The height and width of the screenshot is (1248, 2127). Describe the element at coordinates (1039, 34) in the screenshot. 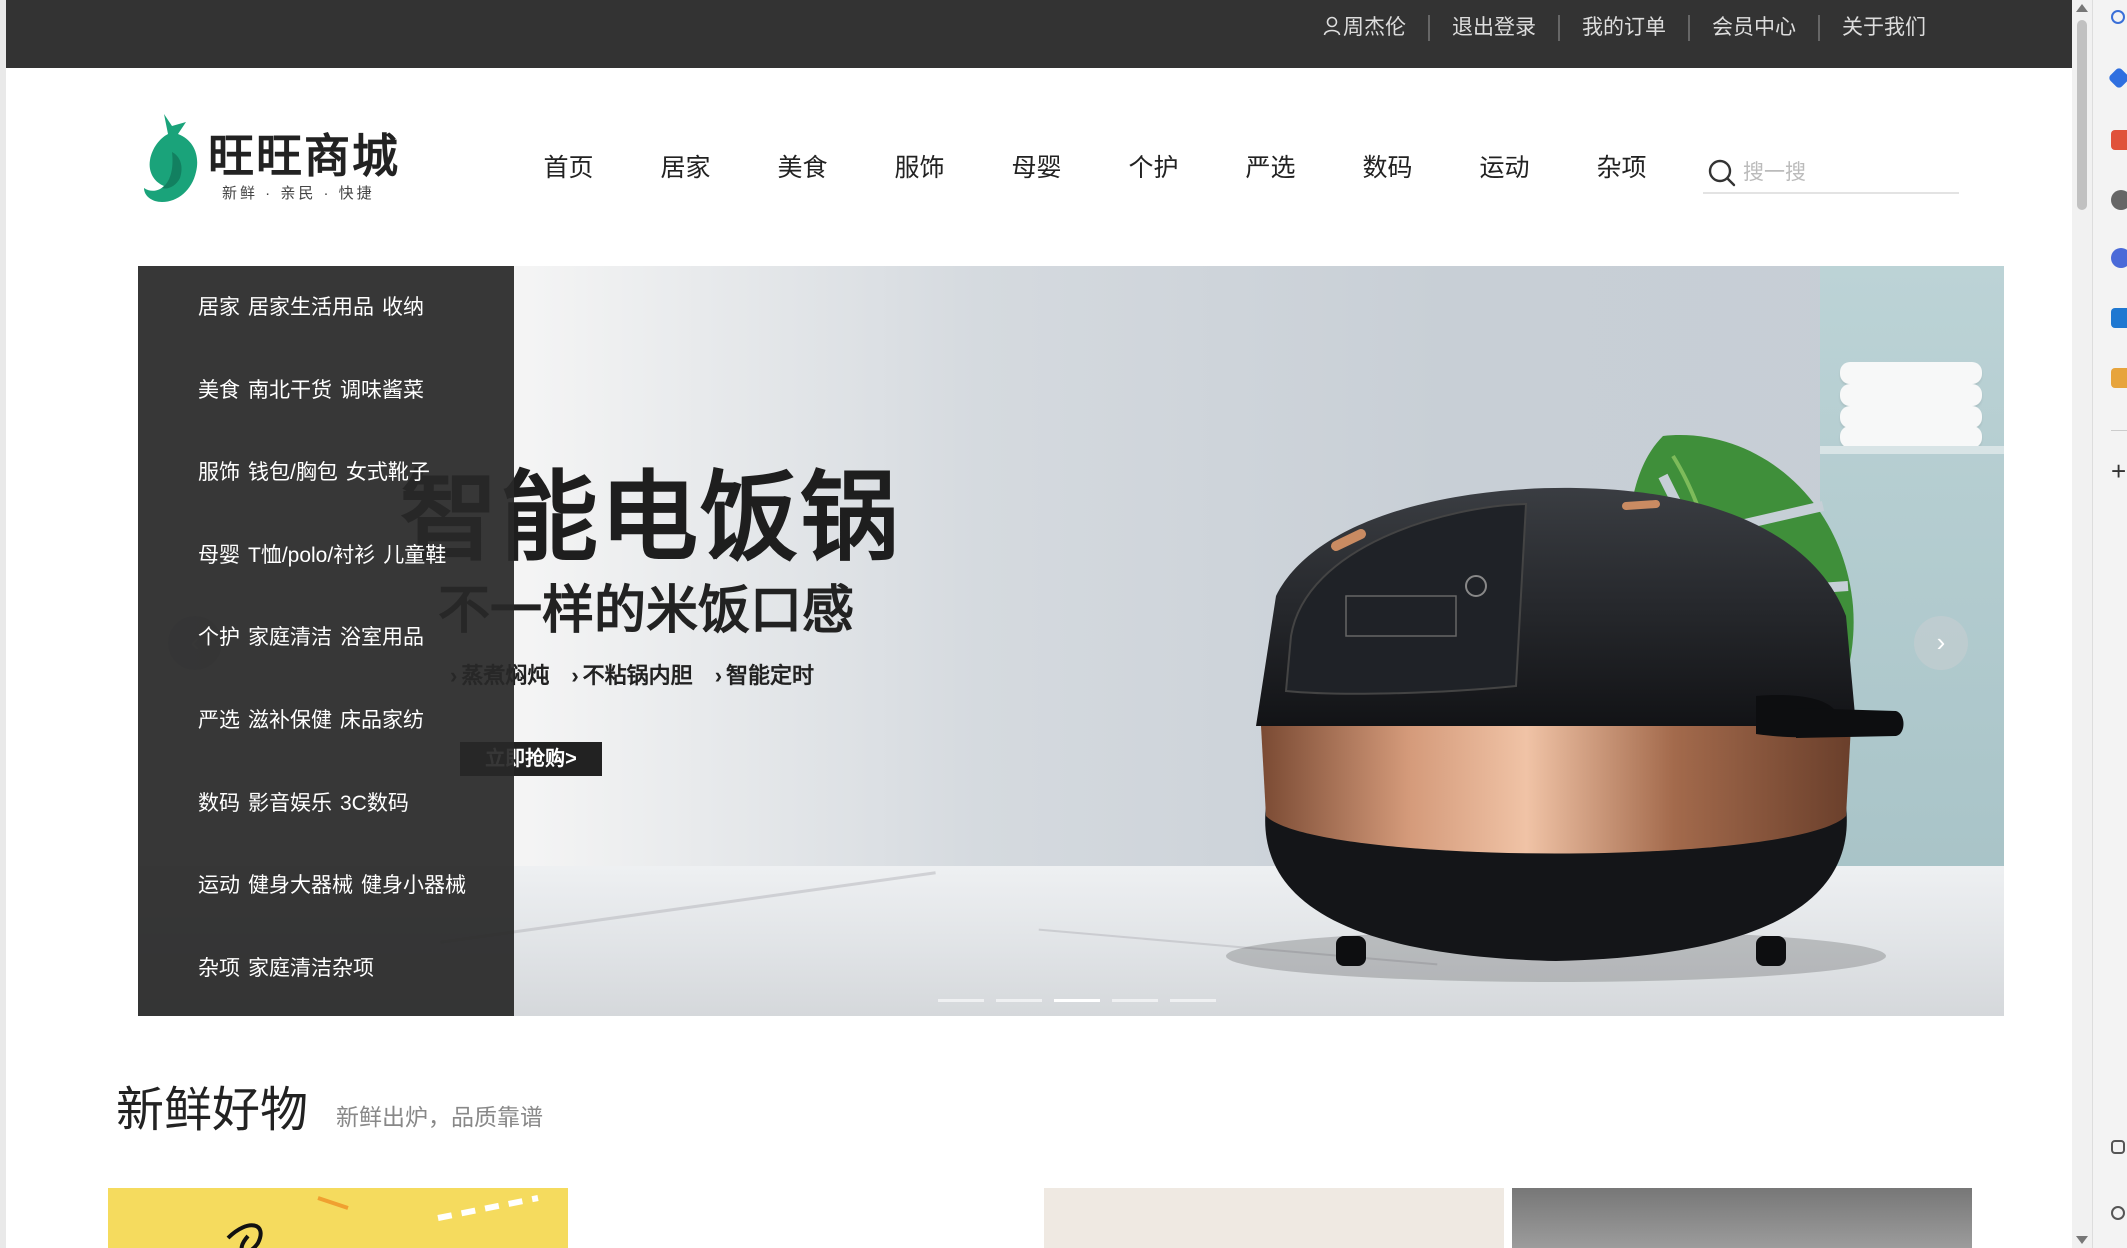

I see `top-bar: 周杰伦 退出登录 我的订单 会员中心 关于我们` at that location.